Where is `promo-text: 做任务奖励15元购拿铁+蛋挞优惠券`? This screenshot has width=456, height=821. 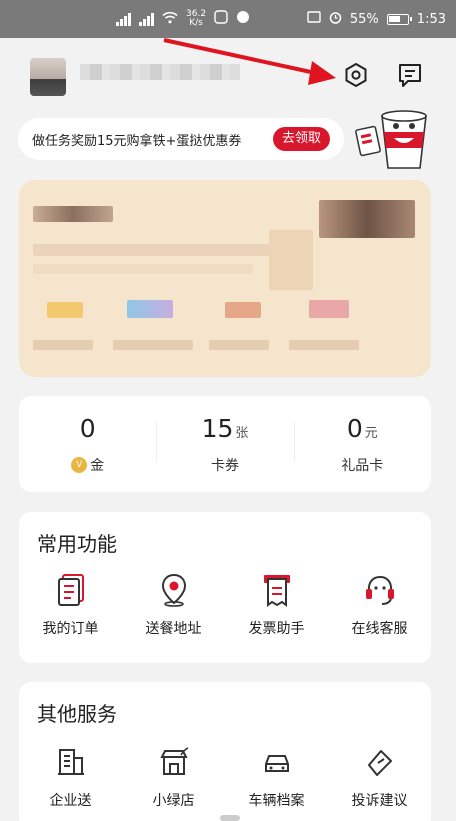 promo-text: 做任务奖励15元购拿铁+蛋挞优惠券 is located at coordinates (137, 141).